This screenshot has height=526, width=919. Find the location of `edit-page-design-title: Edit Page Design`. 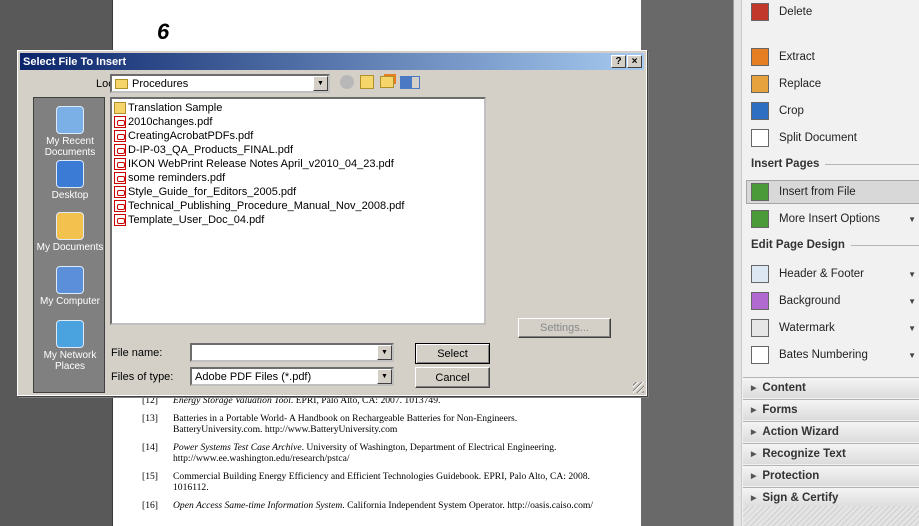

edit-page-design-title: Edit Page Design is located at coordinates (798, 245).